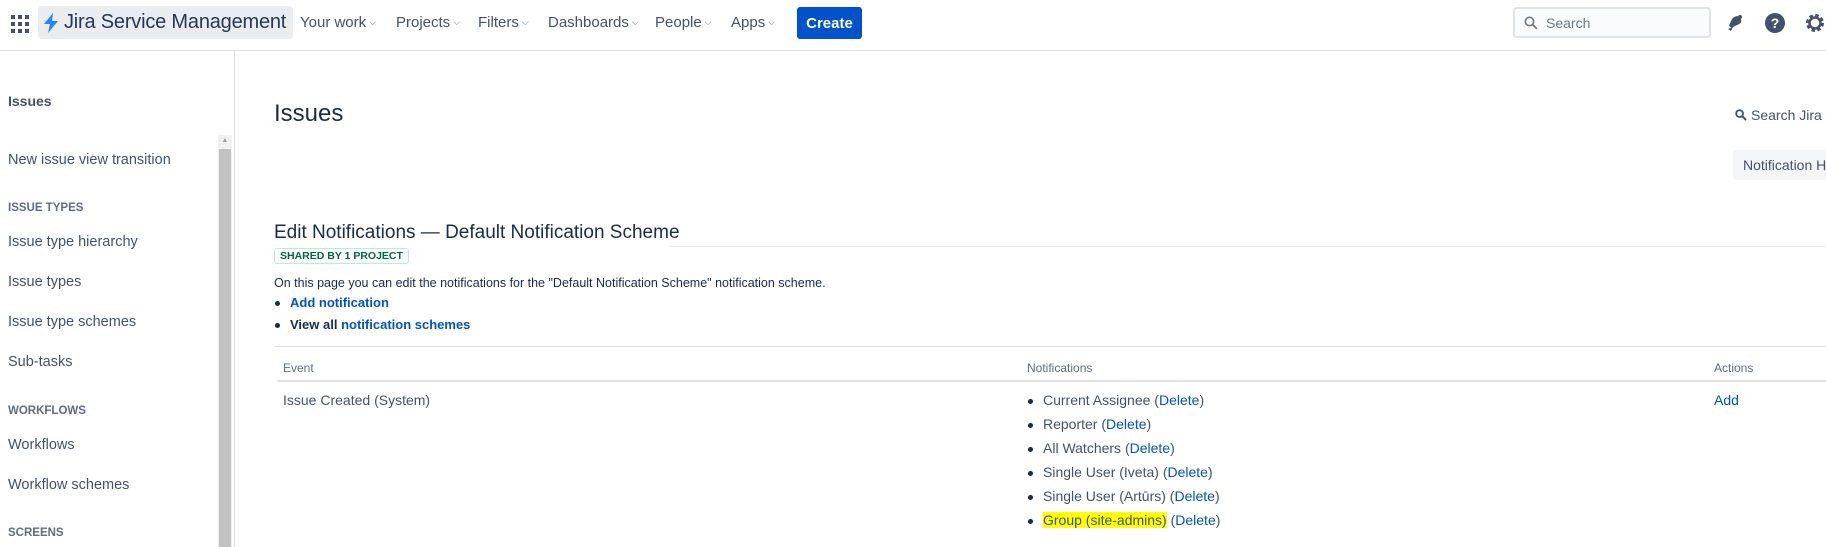  I want to click on search-jira-admin-link: Search Jira a, so click(1780, 115).